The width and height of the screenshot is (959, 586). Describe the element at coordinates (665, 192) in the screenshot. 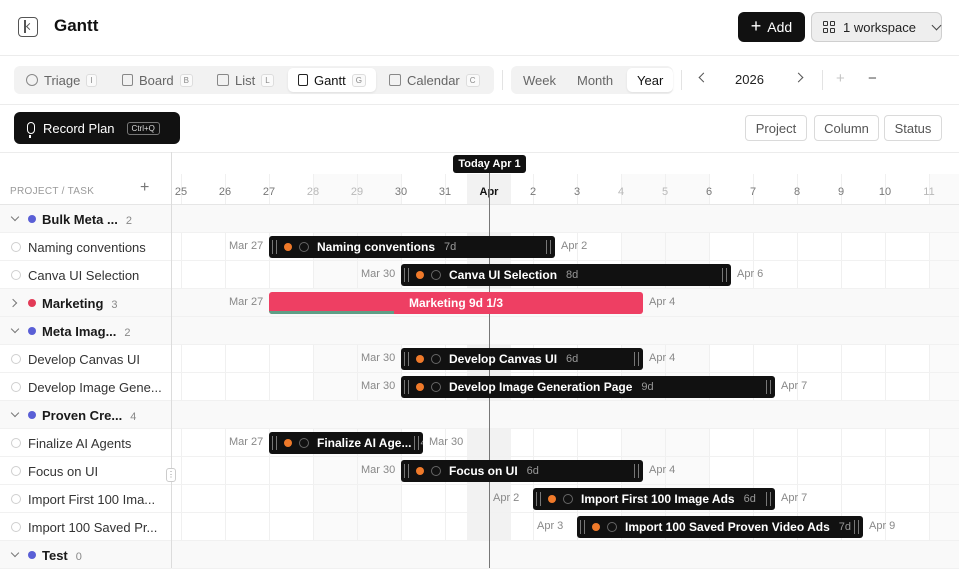

I see `date-label: 5` at that location.